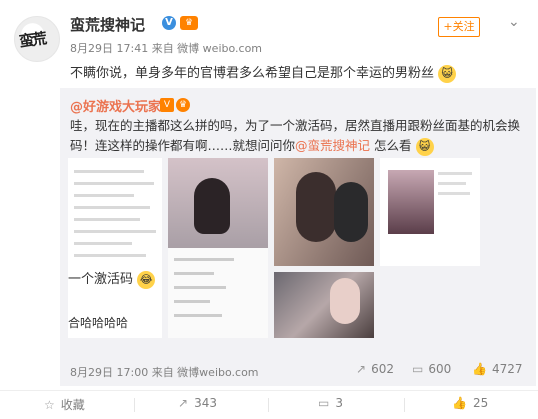 The height and width of the screenshot is (419, 538). I want to click on favorite-label: 收藏, so click(72, 405).